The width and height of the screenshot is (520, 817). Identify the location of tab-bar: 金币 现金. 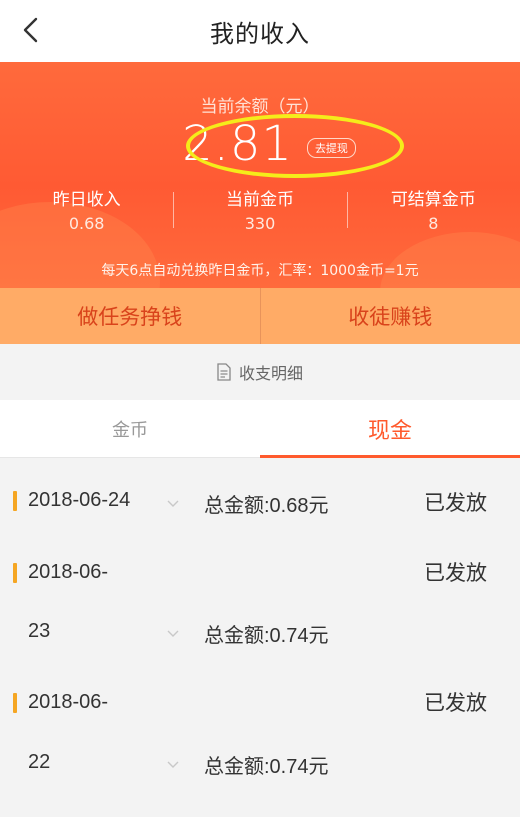
(260, 429).